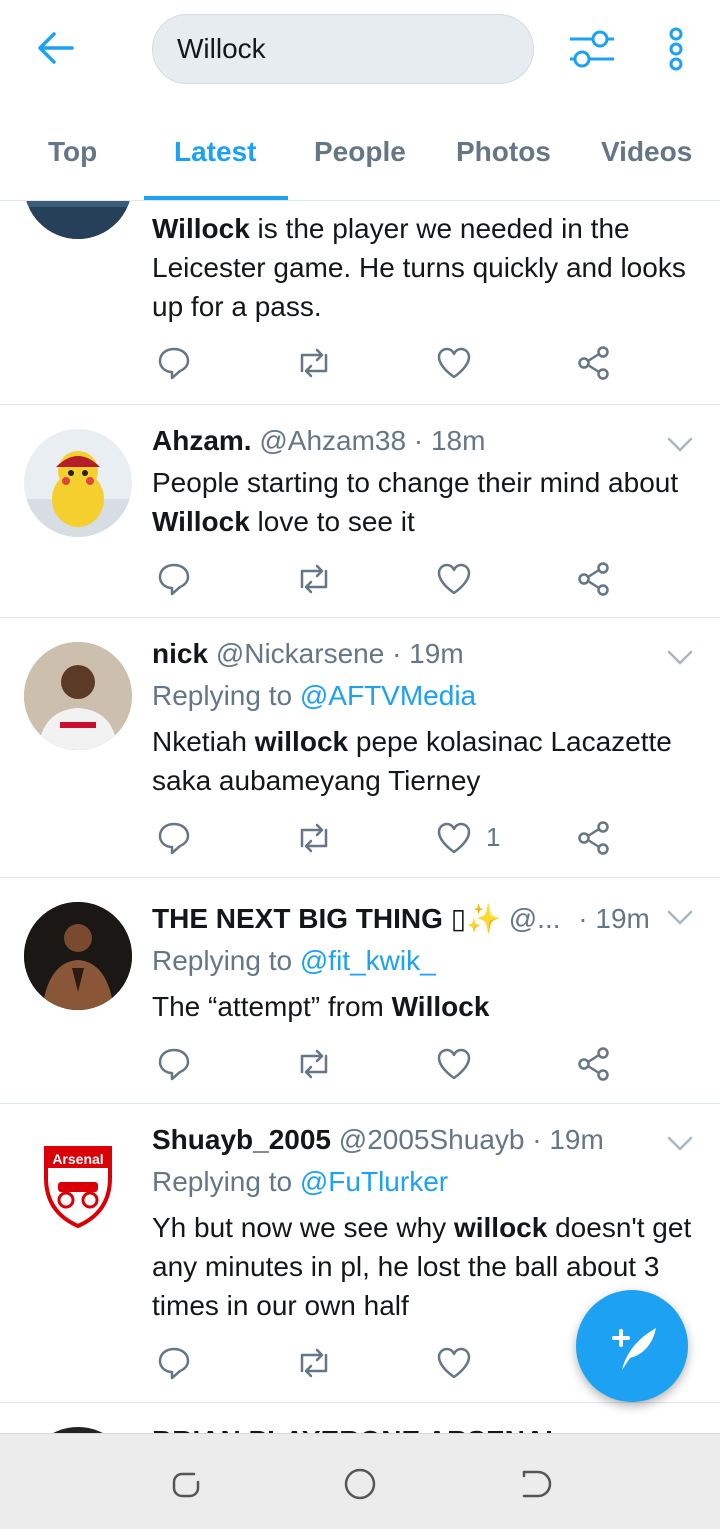 This screenshot has width=720, height=1529. What do you see at coordinates (308, 654) in the screenshot?
I see `tweet-header: nick @Nickarsene · 19m` at bounding box center [308, 654].